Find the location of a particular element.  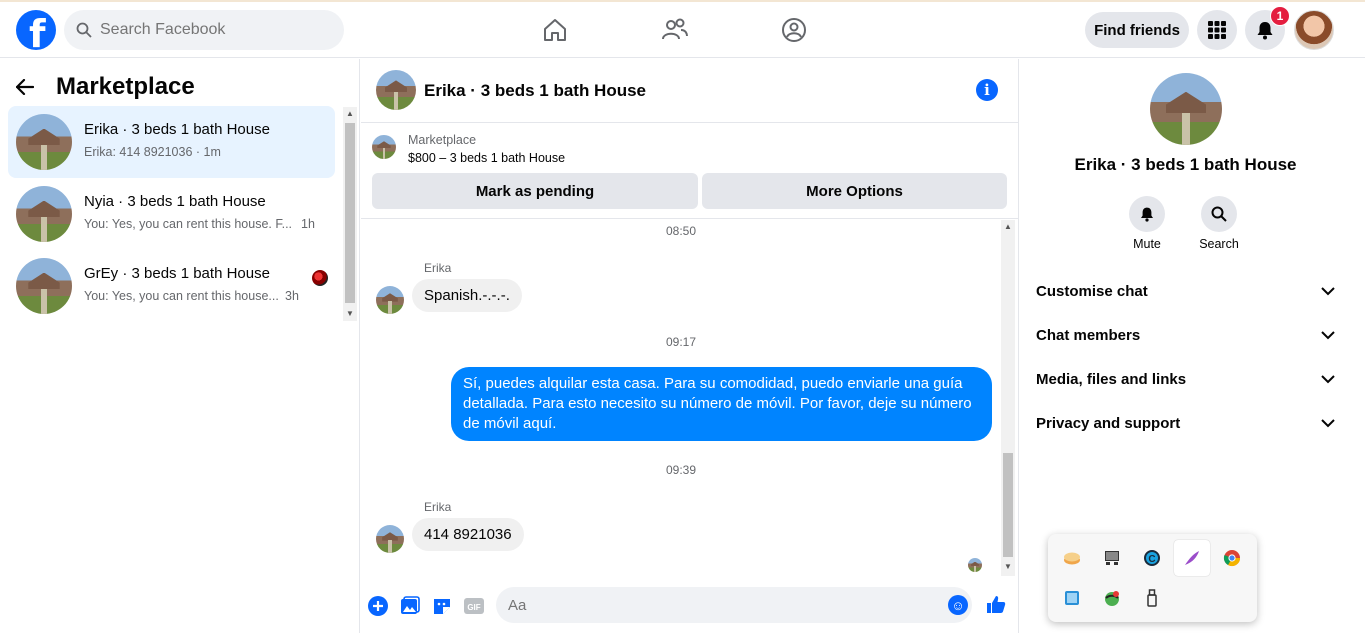

conversation-name: Erika · 3 beds 1 bath House is located at coordinates (177, 129).